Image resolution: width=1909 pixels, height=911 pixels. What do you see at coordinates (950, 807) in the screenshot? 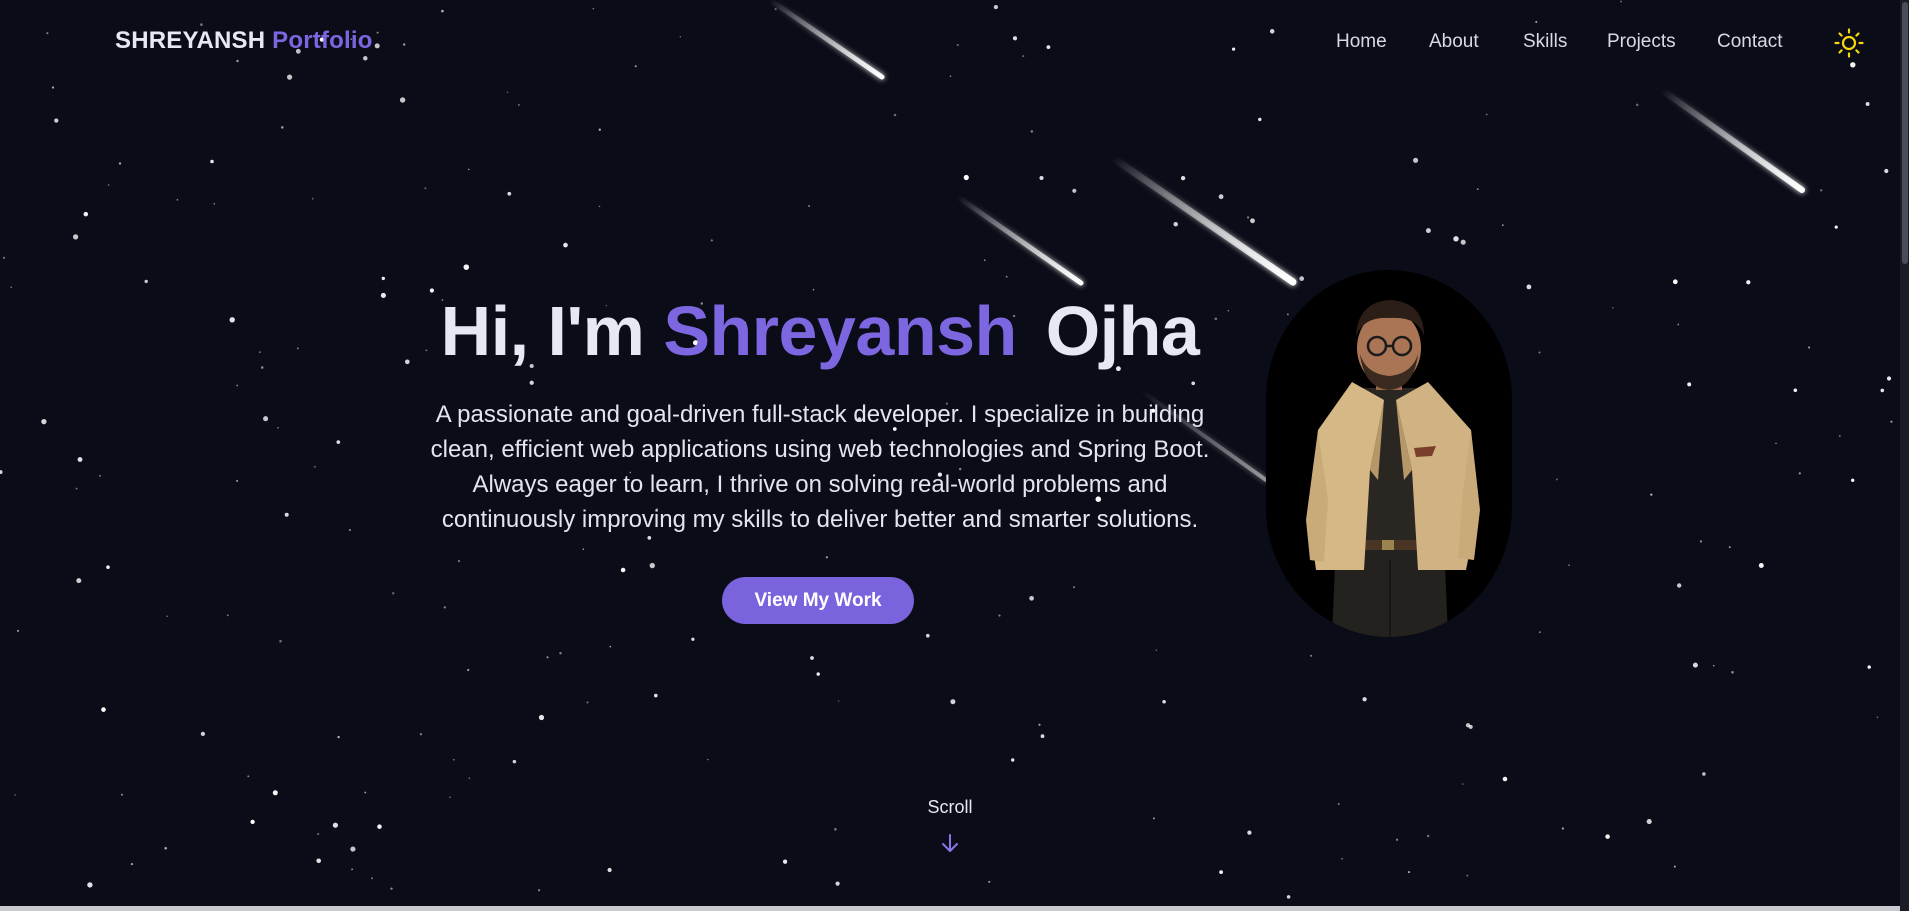
I see `scroll-label: Scroll` at bounding box center [950, 807].